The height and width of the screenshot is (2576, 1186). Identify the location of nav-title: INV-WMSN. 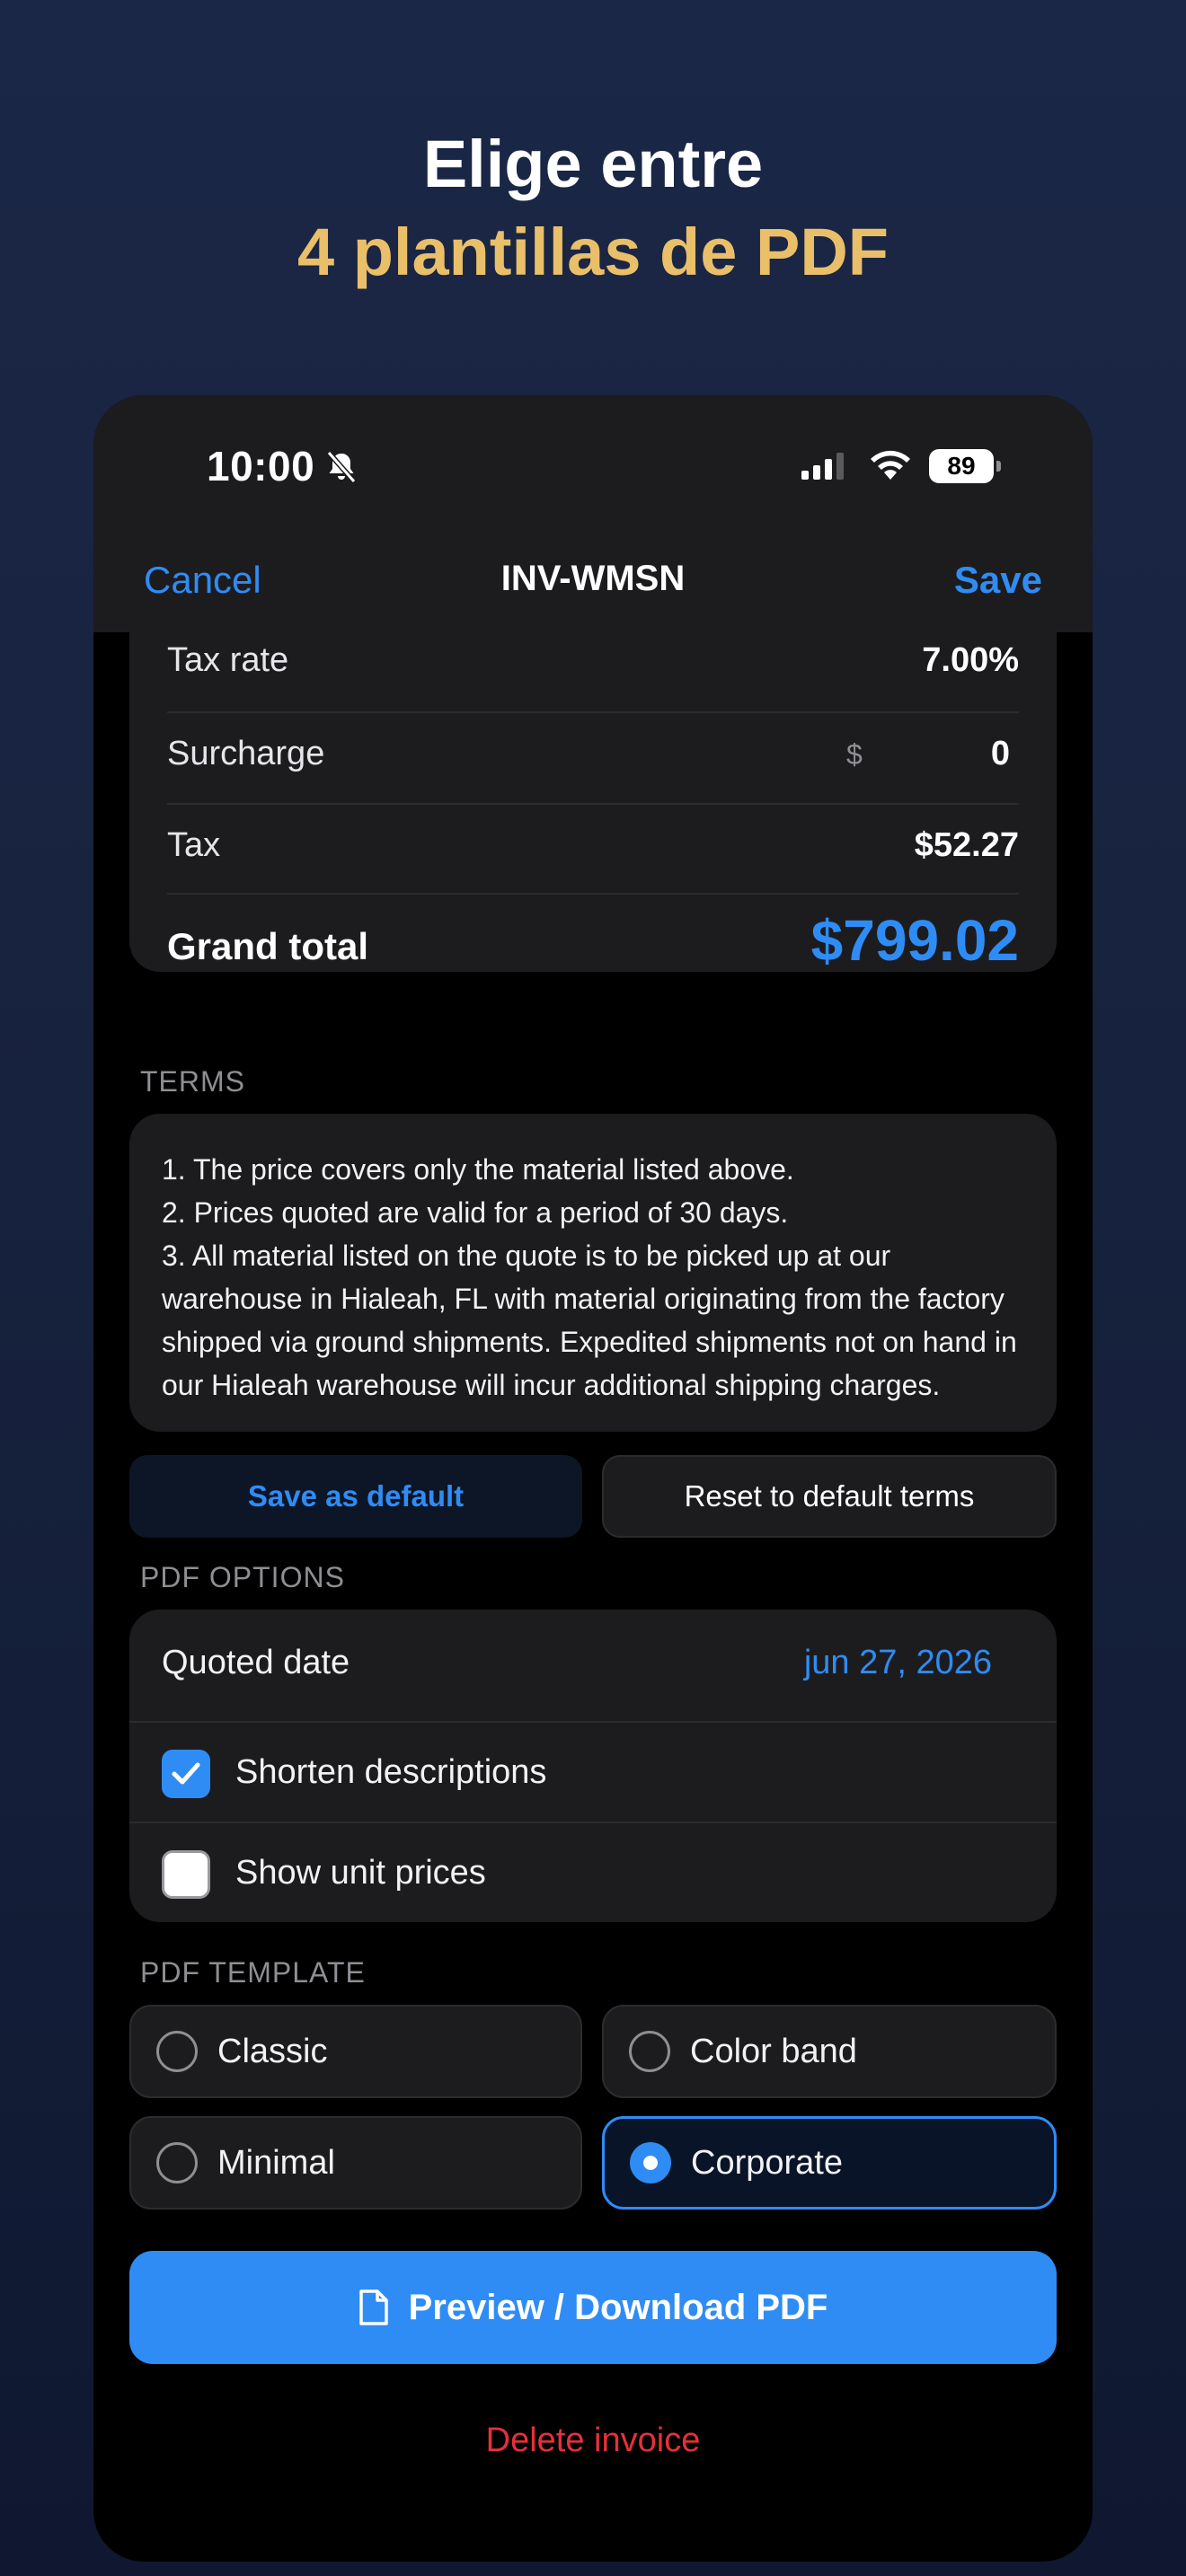
(593, 578).